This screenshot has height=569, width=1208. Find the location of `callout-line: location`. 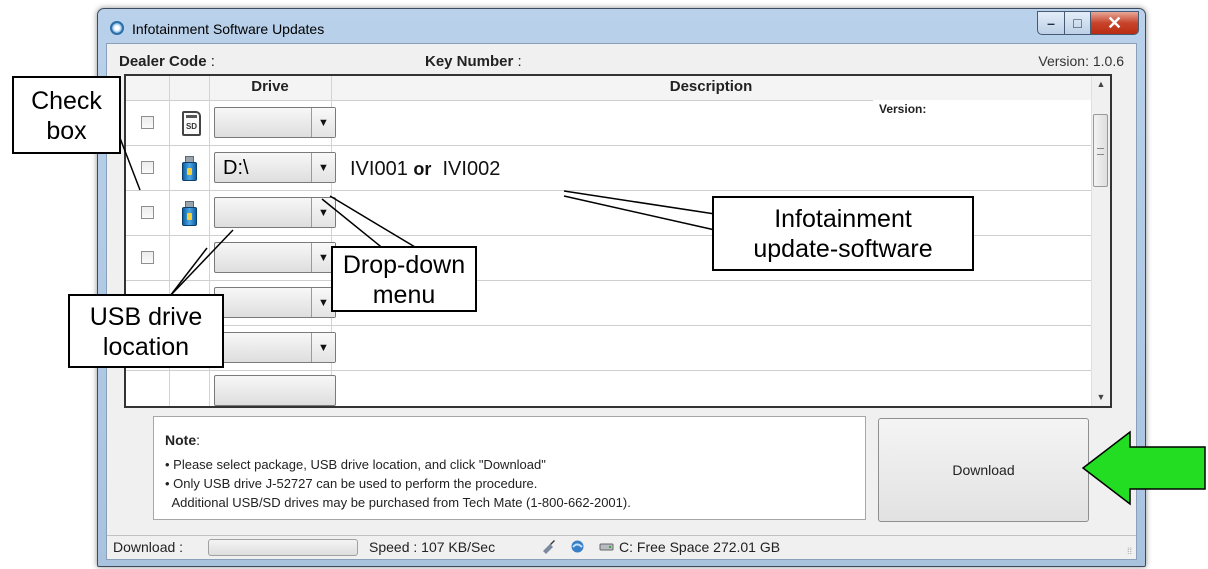

callout-line: location is located at coordinates (146, 347).